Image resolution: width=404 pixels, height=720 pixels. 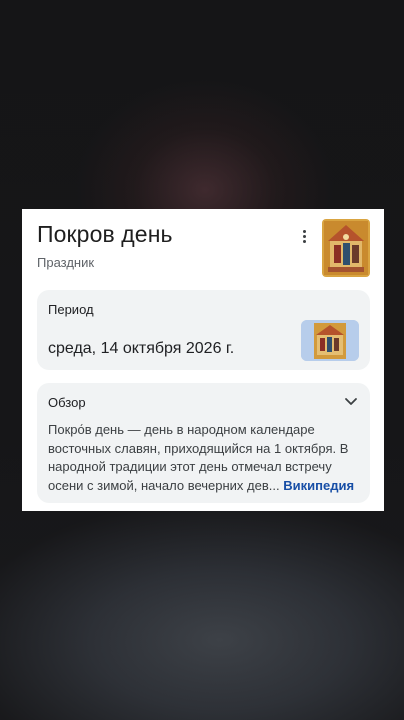 What do you see at coordinates (351, 402) in the screenshot?
I see `chevron-down-icon` at bounding box center [351, 402].